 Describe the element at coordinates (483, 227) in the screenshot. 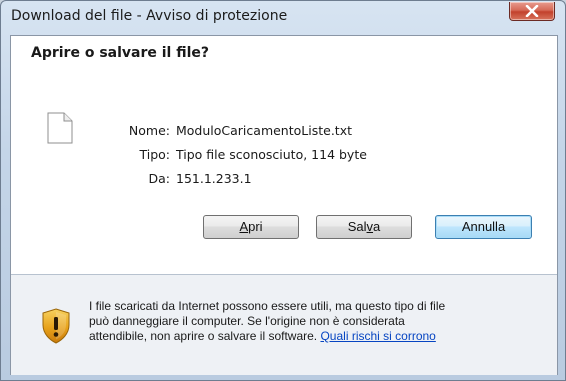

I see `cancel-button: Annulla` at that location.